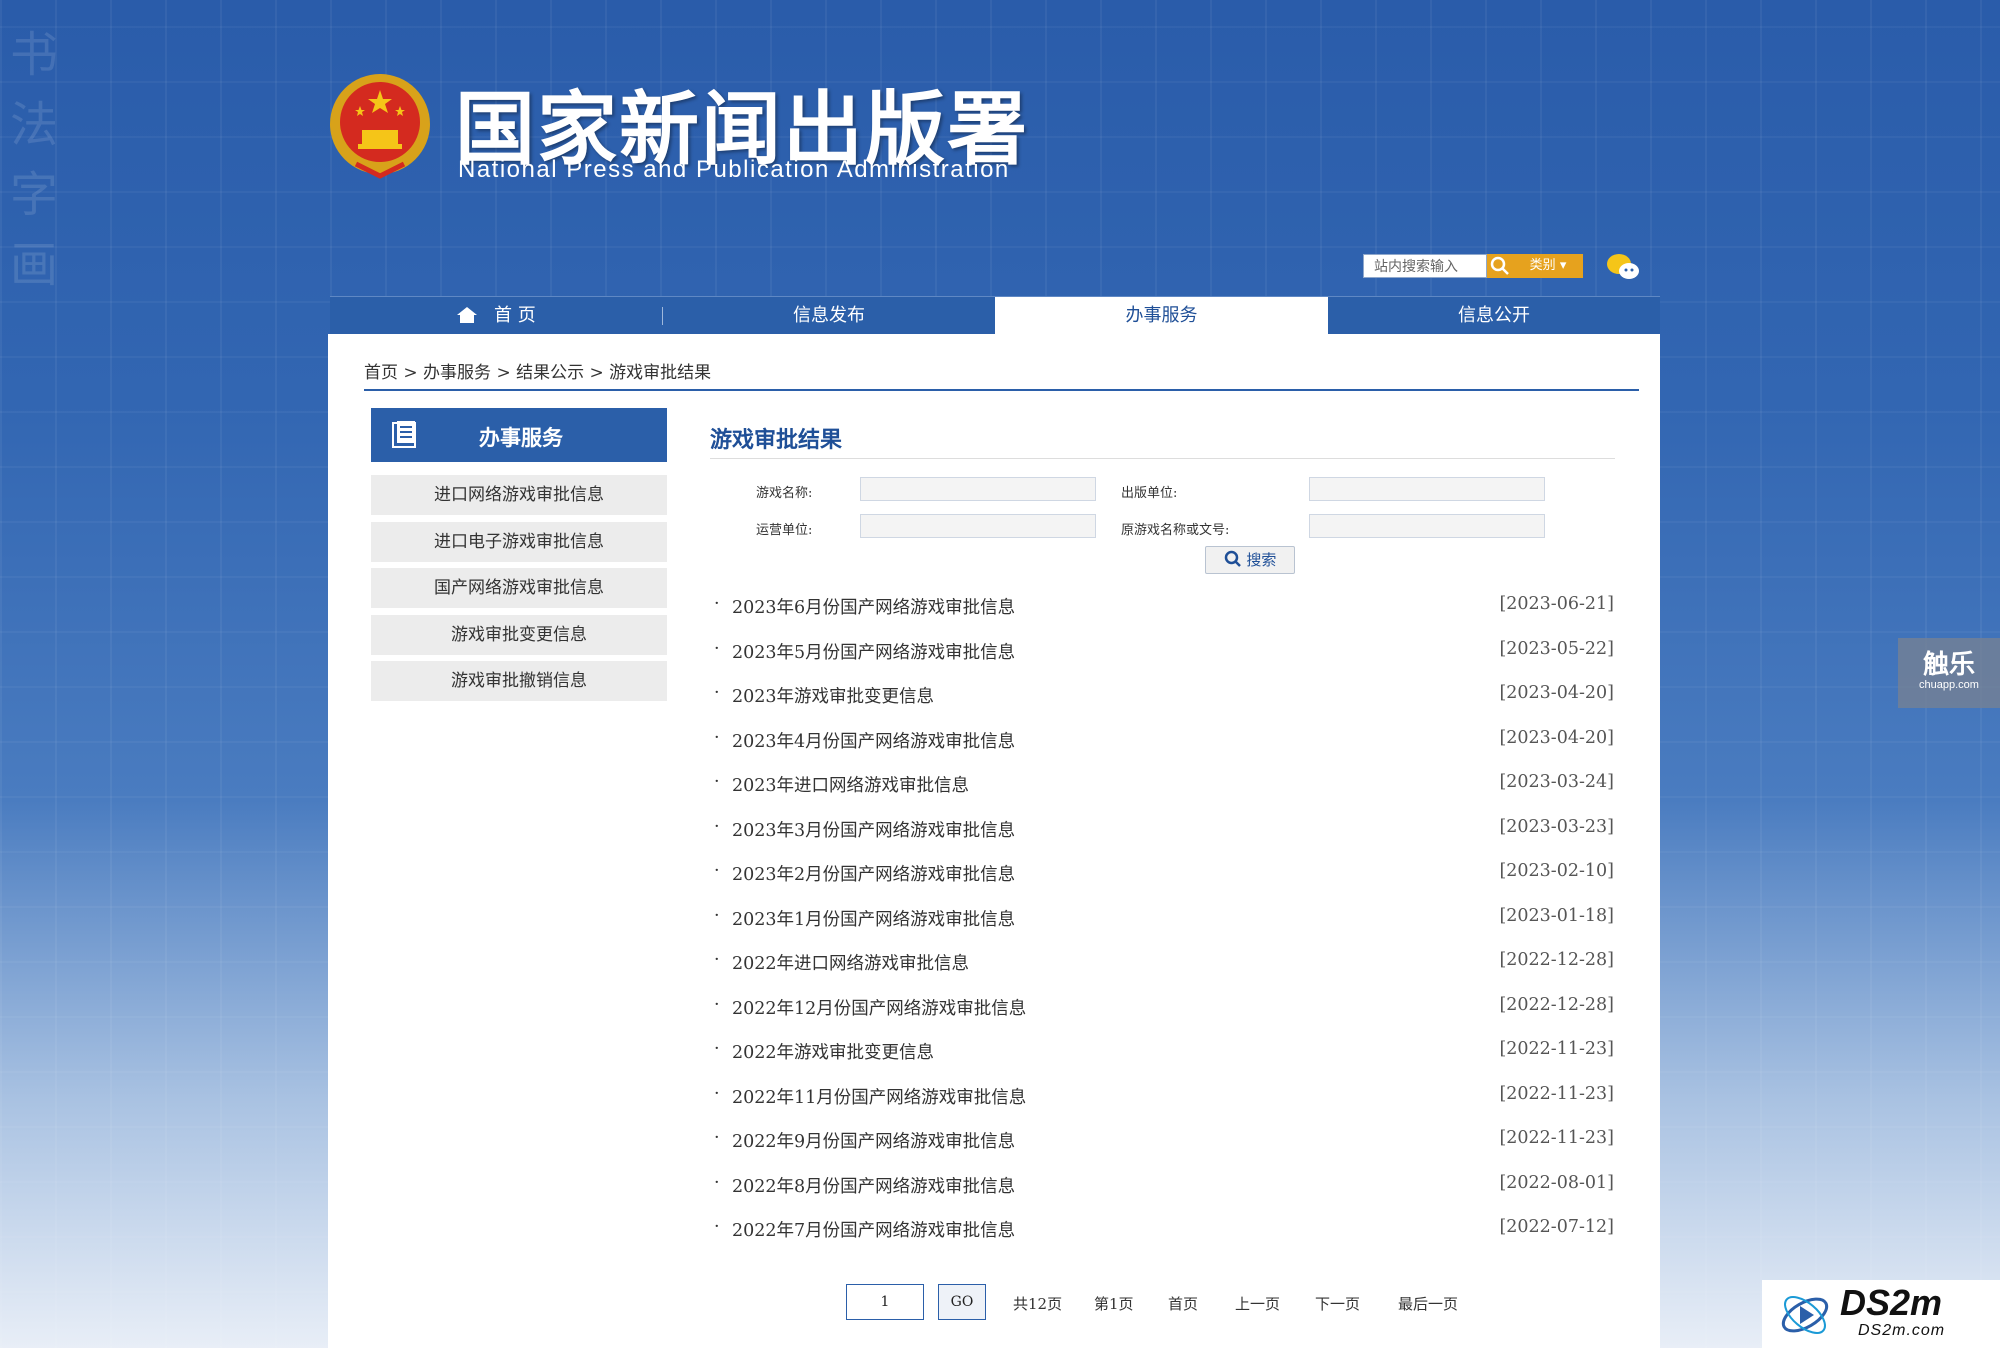 Image resolution: width=2000 pixels, height=1348 pixels. I want to click on list-item: · 2022年12月份国产网络游戏审批信息 [2022-12-28], so click(1164, 1010).